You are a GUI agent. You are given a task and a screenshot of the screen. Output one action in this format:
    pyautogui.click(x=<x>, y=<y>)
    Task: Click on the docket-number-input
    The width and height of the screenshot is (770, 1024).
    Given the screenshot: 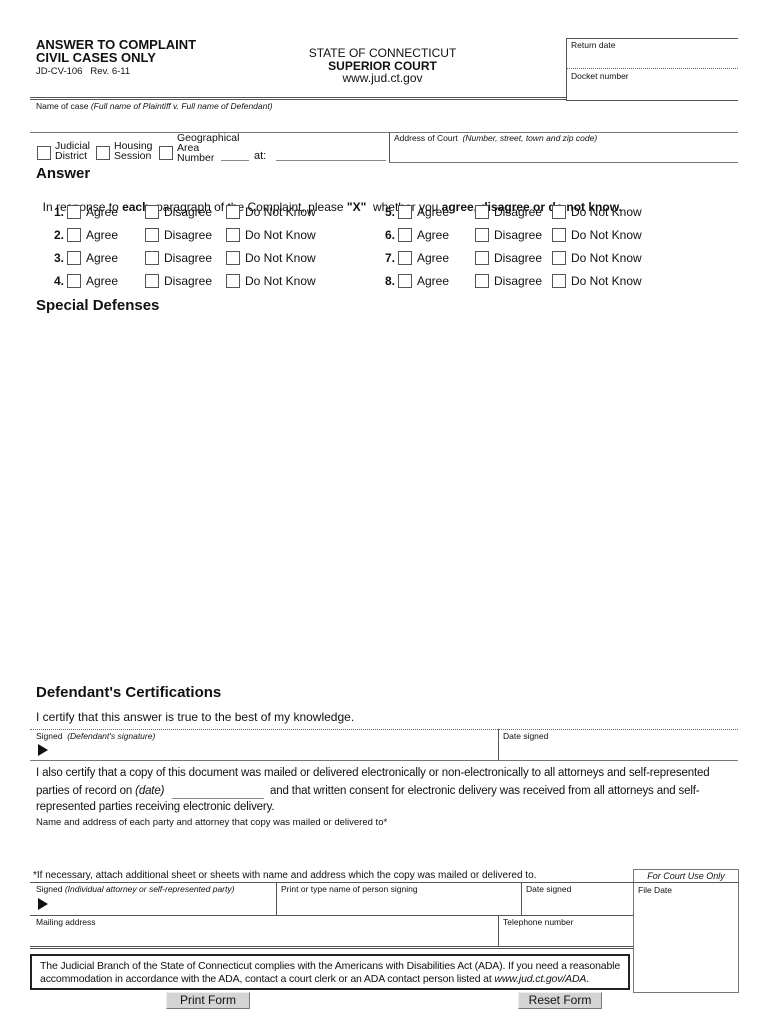 What is the action you would take?
    pyautogui.click(x=652, y=89)
    